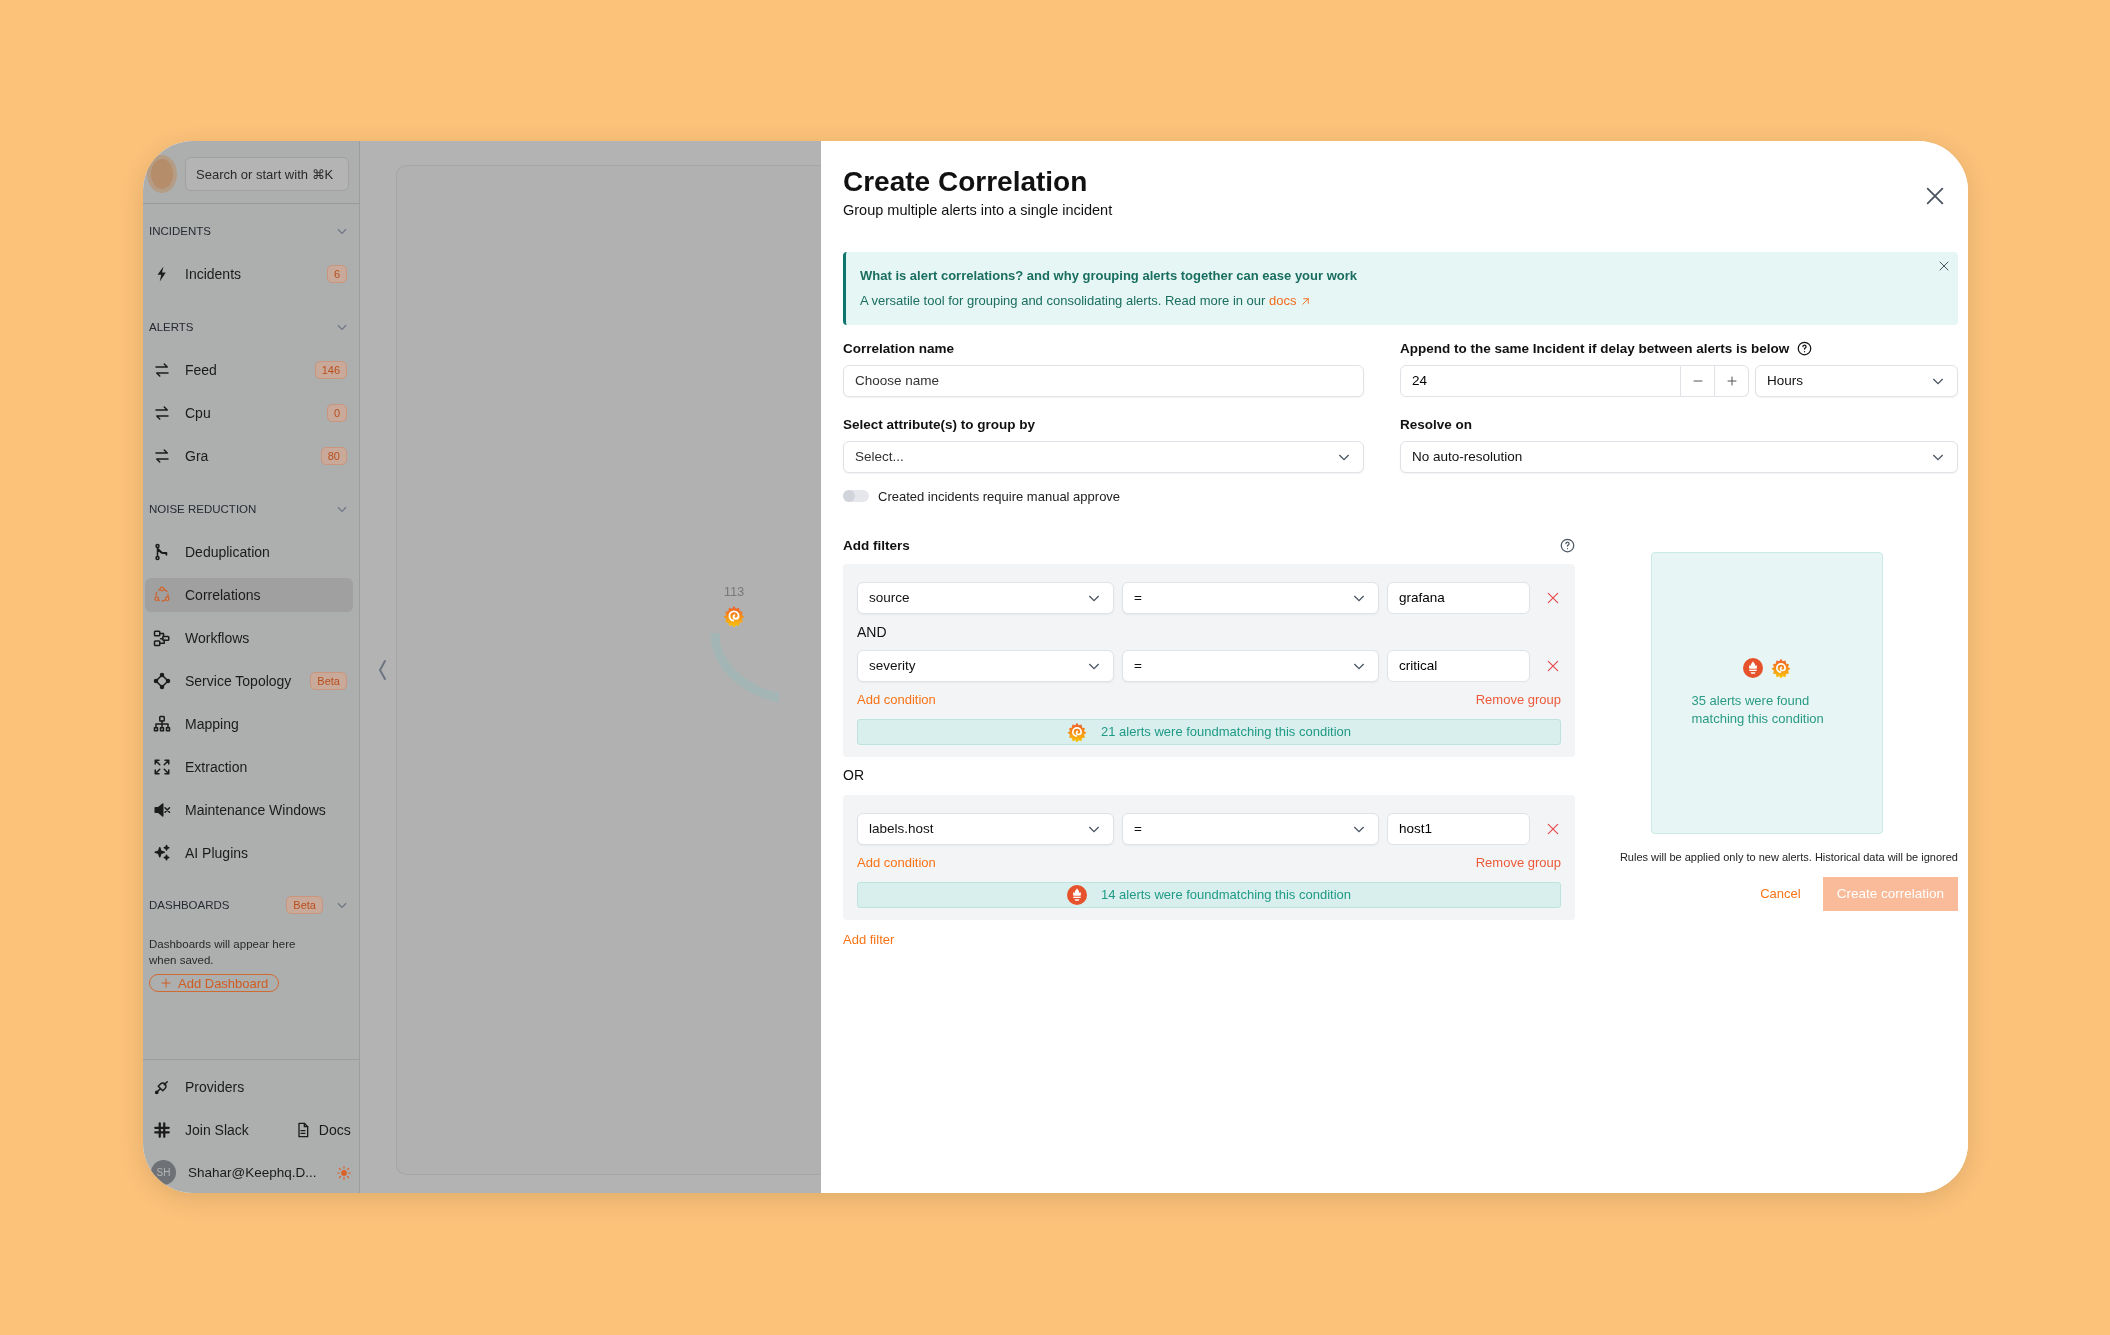  I want to click on nav-item: AI Plugins, so click(249, 853).